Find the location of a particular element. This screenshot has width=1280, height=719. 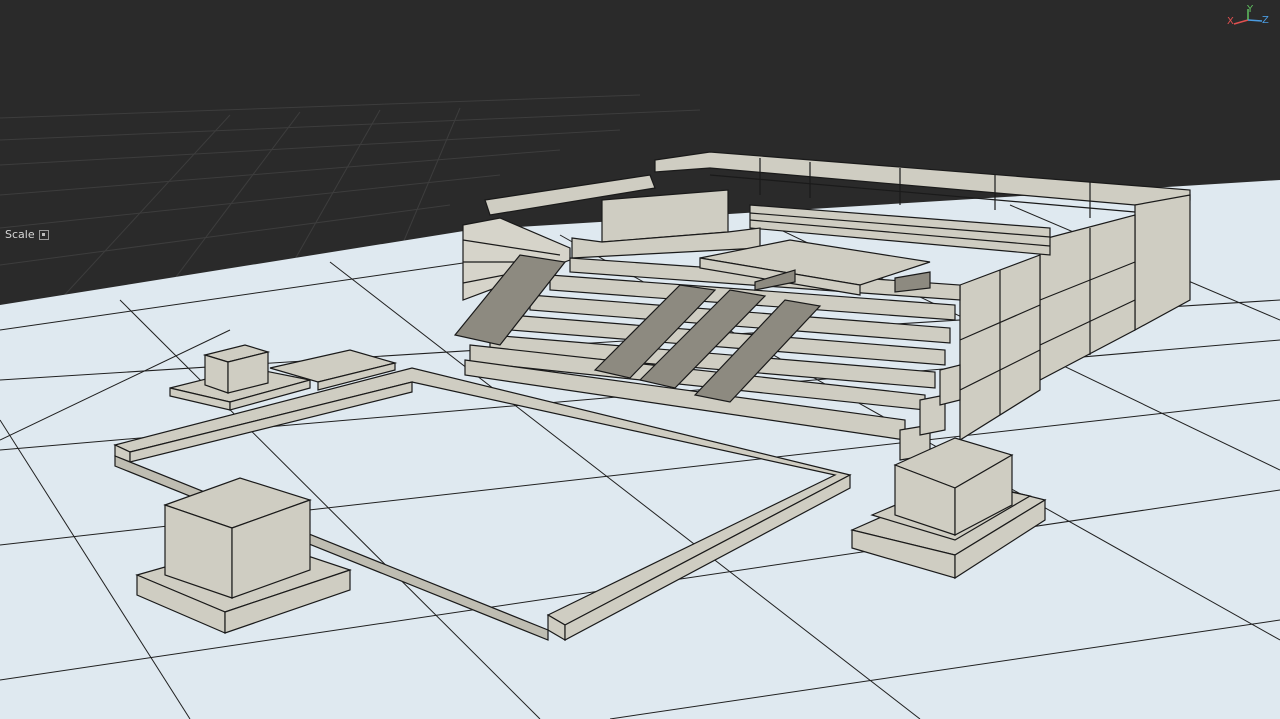

scale-label-text: Scale is located at coordinates (20, 234).